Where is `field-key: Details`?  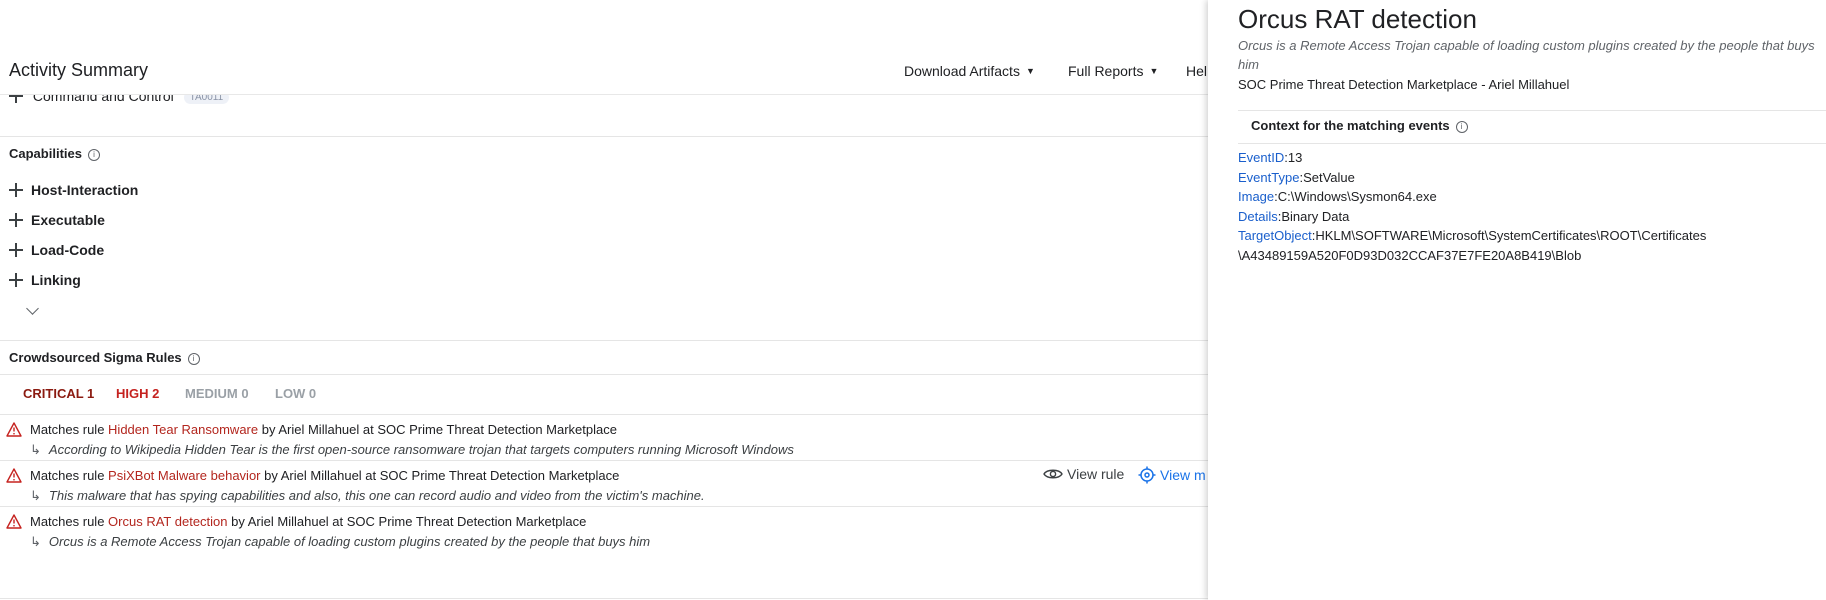
field-key: Details is located at coordinates (1258, 216).